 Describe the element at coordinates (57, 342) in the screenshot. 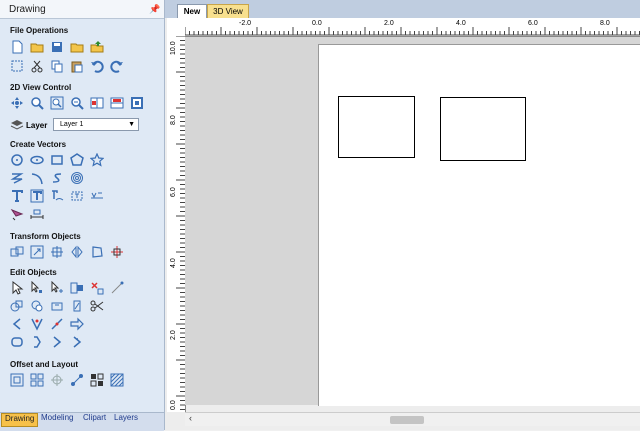

I see `corner-icon` at that location.